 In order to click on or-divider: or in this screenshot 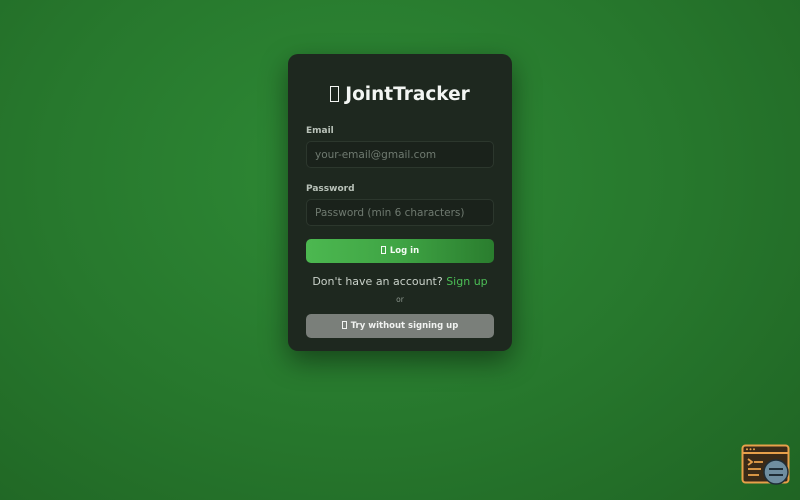, I will do `click(400, 299)`.